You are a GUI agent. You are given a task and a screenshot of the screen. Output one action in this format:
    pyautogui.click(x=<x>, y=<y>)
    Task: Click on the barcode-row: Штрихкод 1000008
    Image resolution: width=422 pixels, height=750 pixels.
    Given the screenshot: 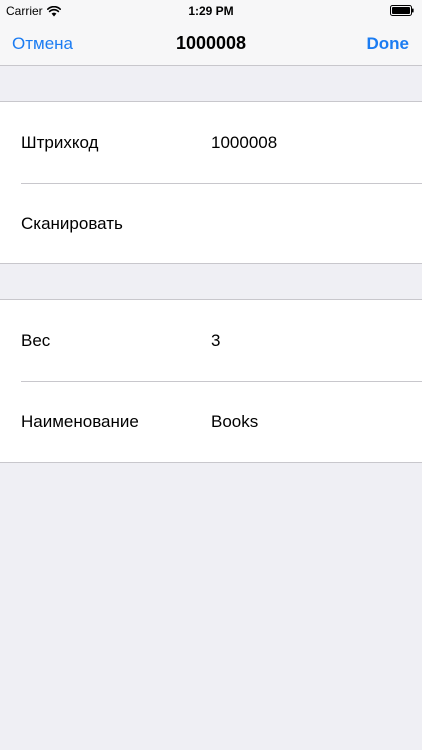 What is the action you would take?
    pyautogui.click(x=211, y=142)
    